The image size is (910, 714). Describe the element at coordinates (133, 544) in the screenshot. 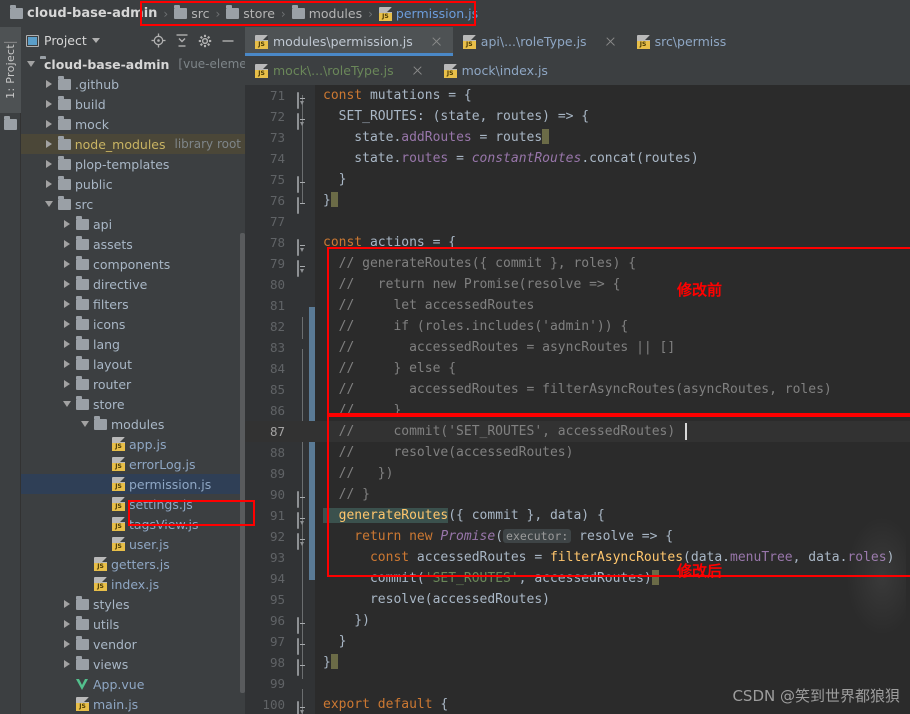

I see `tree-item: user.js` at that location.